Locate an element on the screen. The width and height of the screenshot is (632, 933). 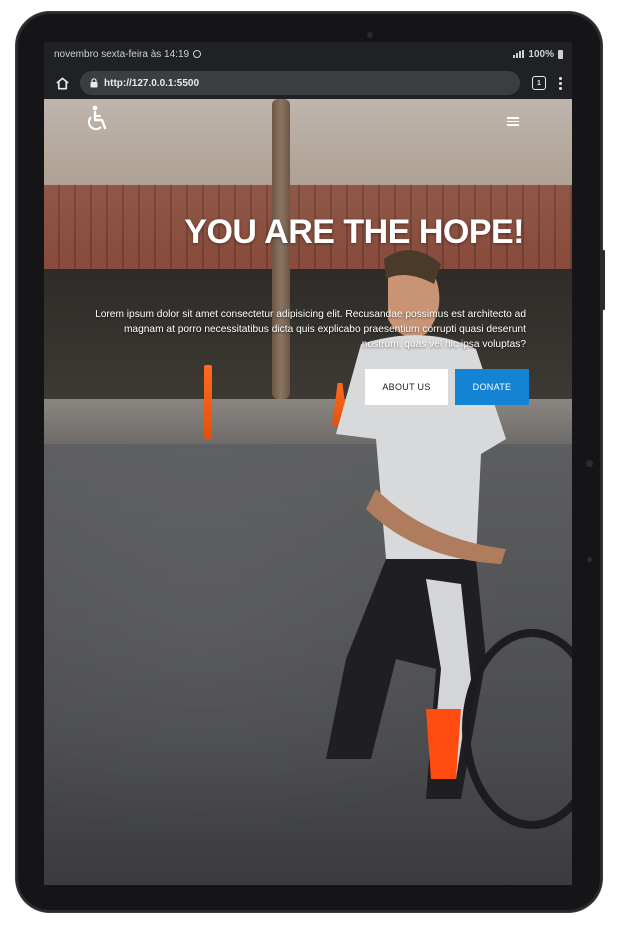
front-camera is located at coordinates (370, 35).